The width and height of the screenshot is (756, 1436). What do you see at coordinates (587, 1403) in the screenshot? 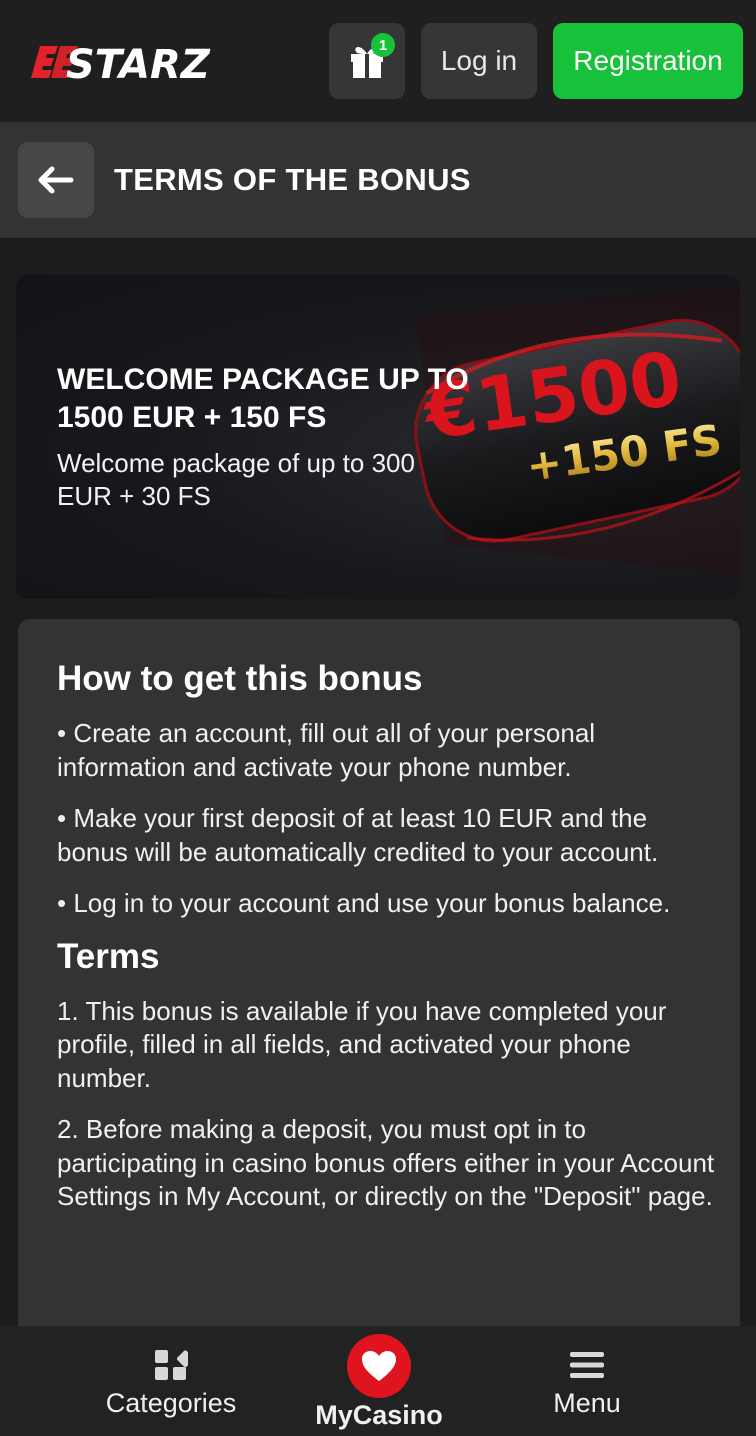
I see `nav-menu-label: Menu` at bounding box center [587, 1403].